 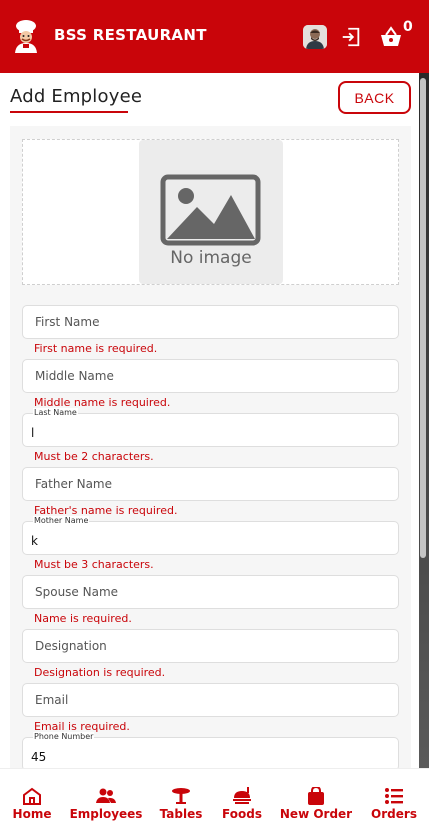 I want to click on brand-title: BSS RESTAURANT, so click(x=130, y=35).